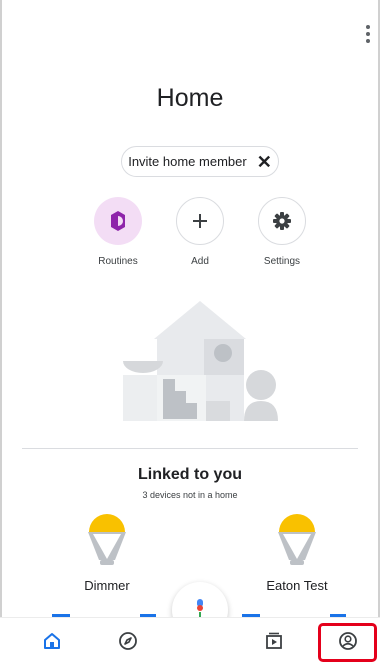  I want to click on add-circle, so click(200, 221).